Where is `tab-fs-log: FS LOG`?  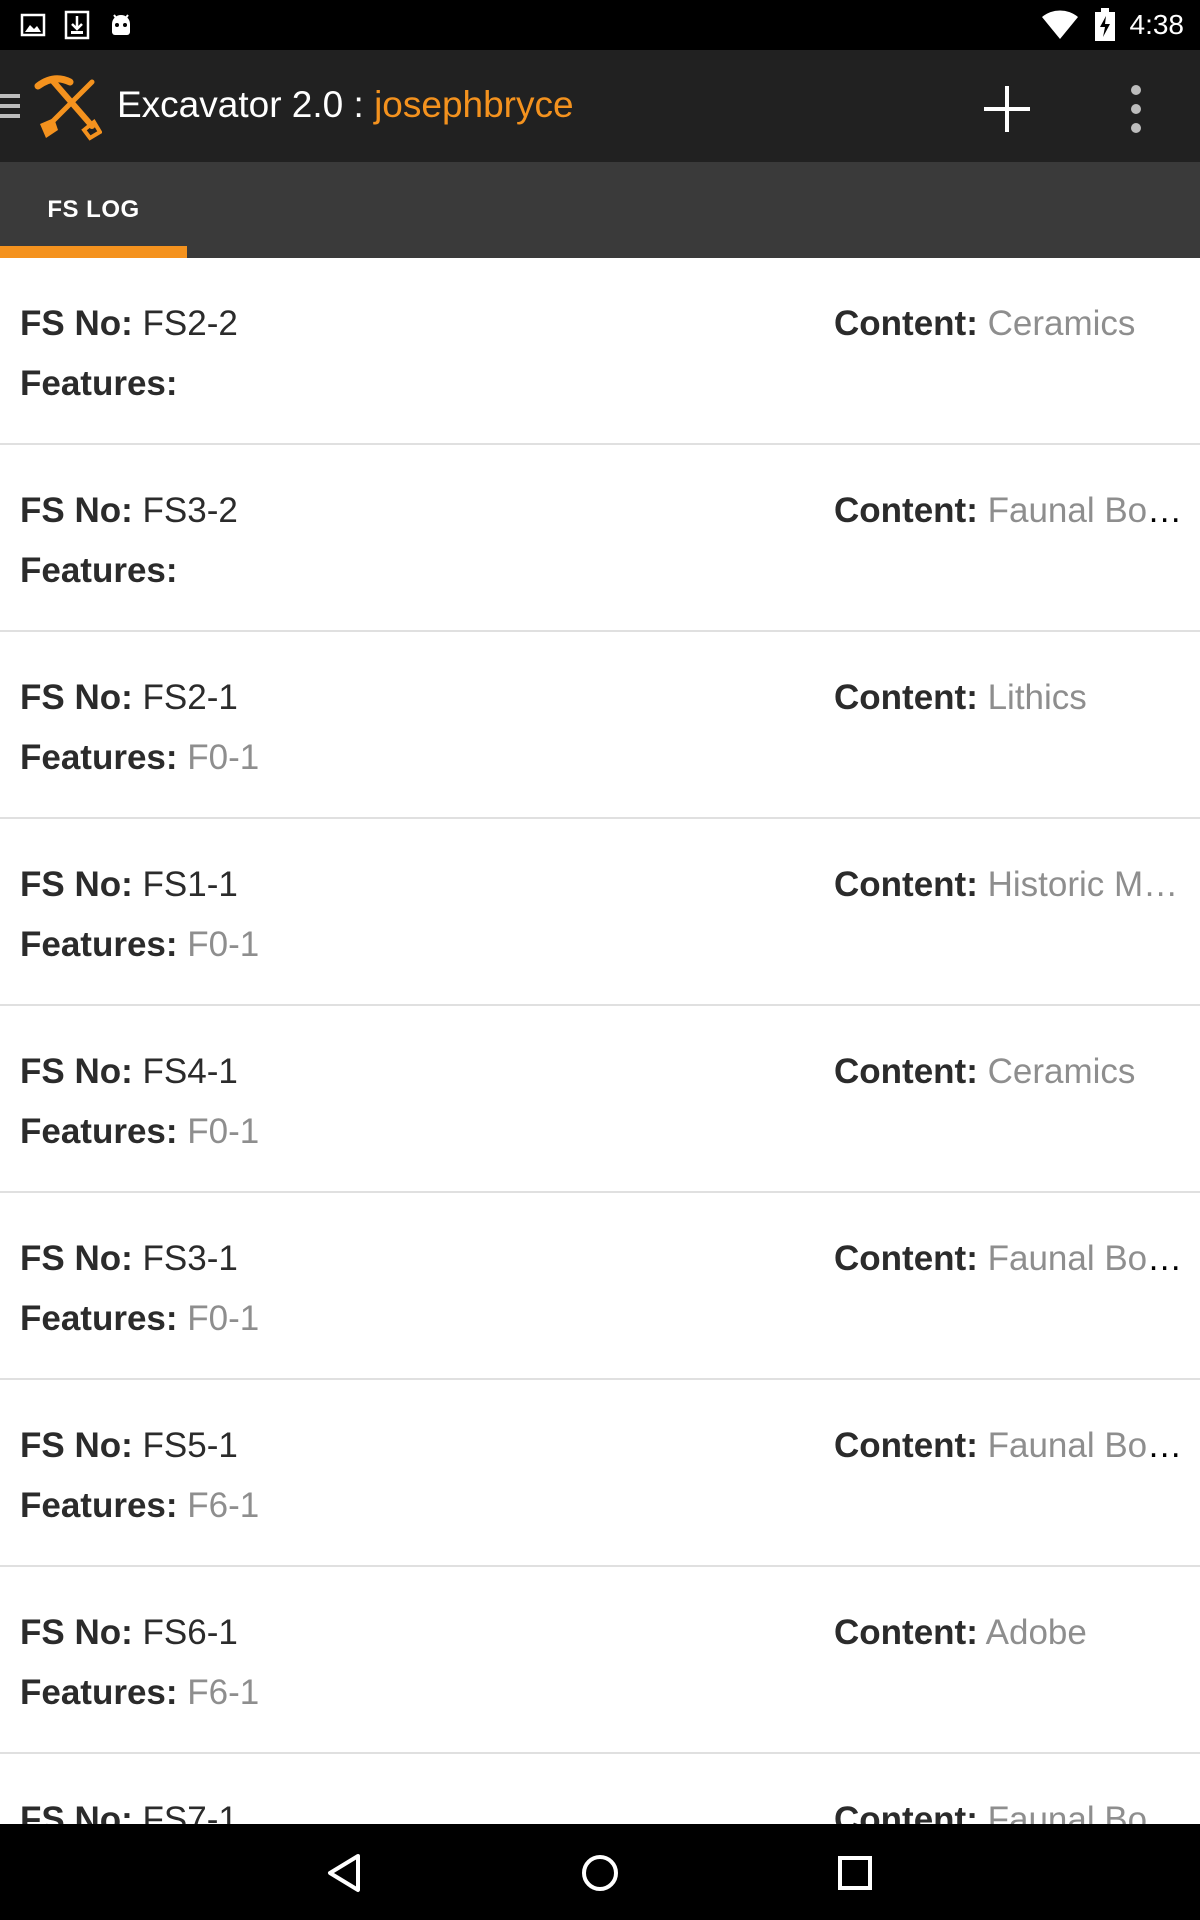 tab-fs-log: FS LOG is located at coordinates (93, 210).